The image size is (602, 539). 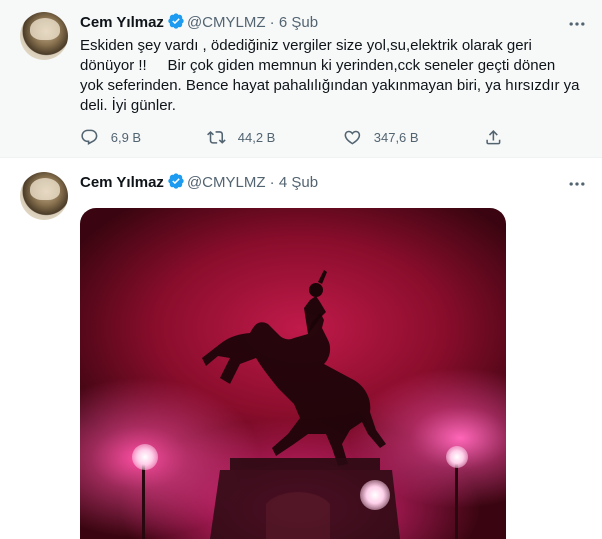 I want to click on tweet-date: 4 Şub, so click(x=298, y=182).